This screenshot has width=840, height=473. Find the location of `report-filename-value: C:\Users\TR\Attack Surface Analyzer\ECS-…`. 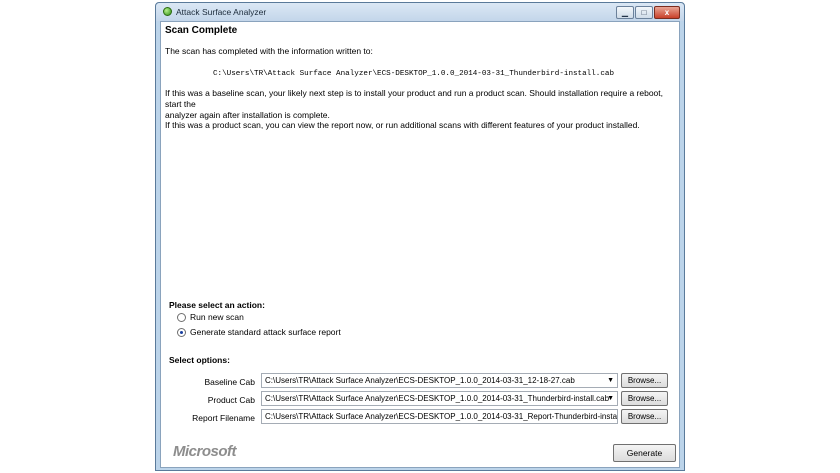

report-filename-value: C:\Users\TR\Attack Surface Analyzer\ECS-… is located at coordinates (441, 416).